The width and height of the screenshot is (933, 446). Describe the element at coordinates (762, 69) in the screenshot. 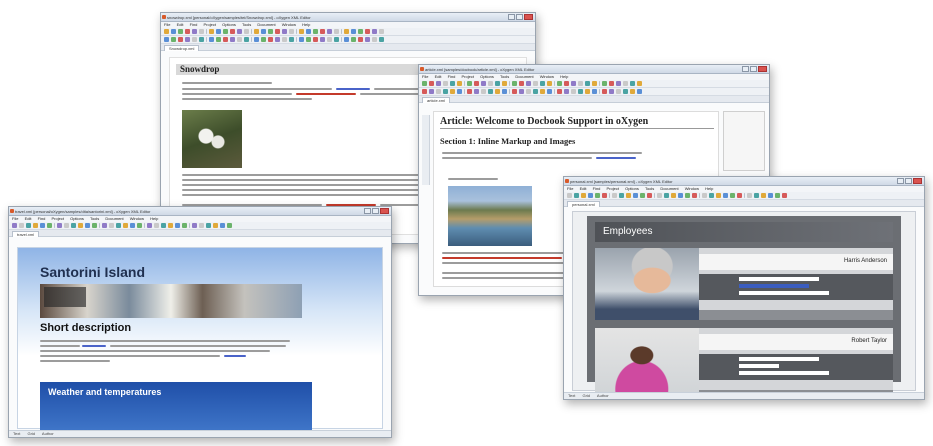

I see `close-button` at that location.